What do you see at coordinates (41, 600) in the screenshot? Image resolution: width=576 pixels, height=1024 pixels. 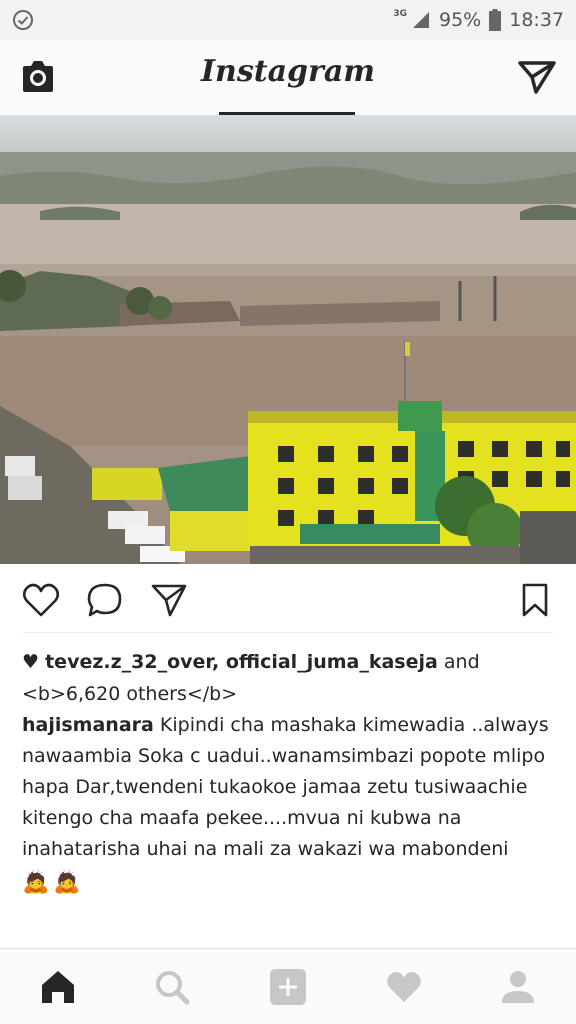 I see `like-icon` at bounding box center [41, 600].